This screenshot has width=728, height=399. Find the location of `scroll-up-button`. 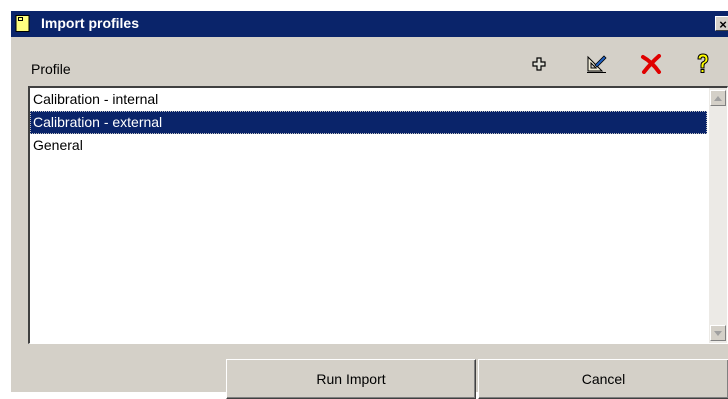

scroll-up-button is located at coordinates (718, 98).